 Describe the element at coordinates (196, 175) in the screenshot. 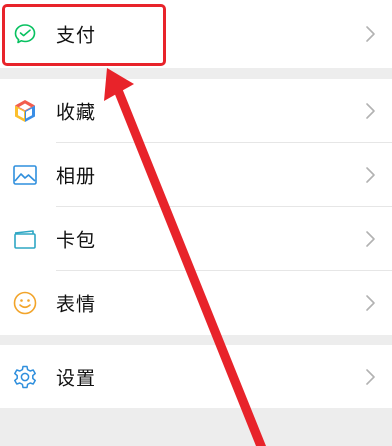

I see `menu-item-album: 相册` at that location.